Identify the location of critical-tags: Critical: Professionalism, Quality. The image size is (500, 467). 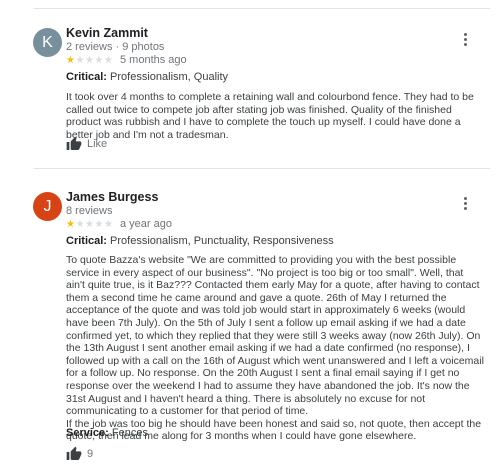
(147, 77).